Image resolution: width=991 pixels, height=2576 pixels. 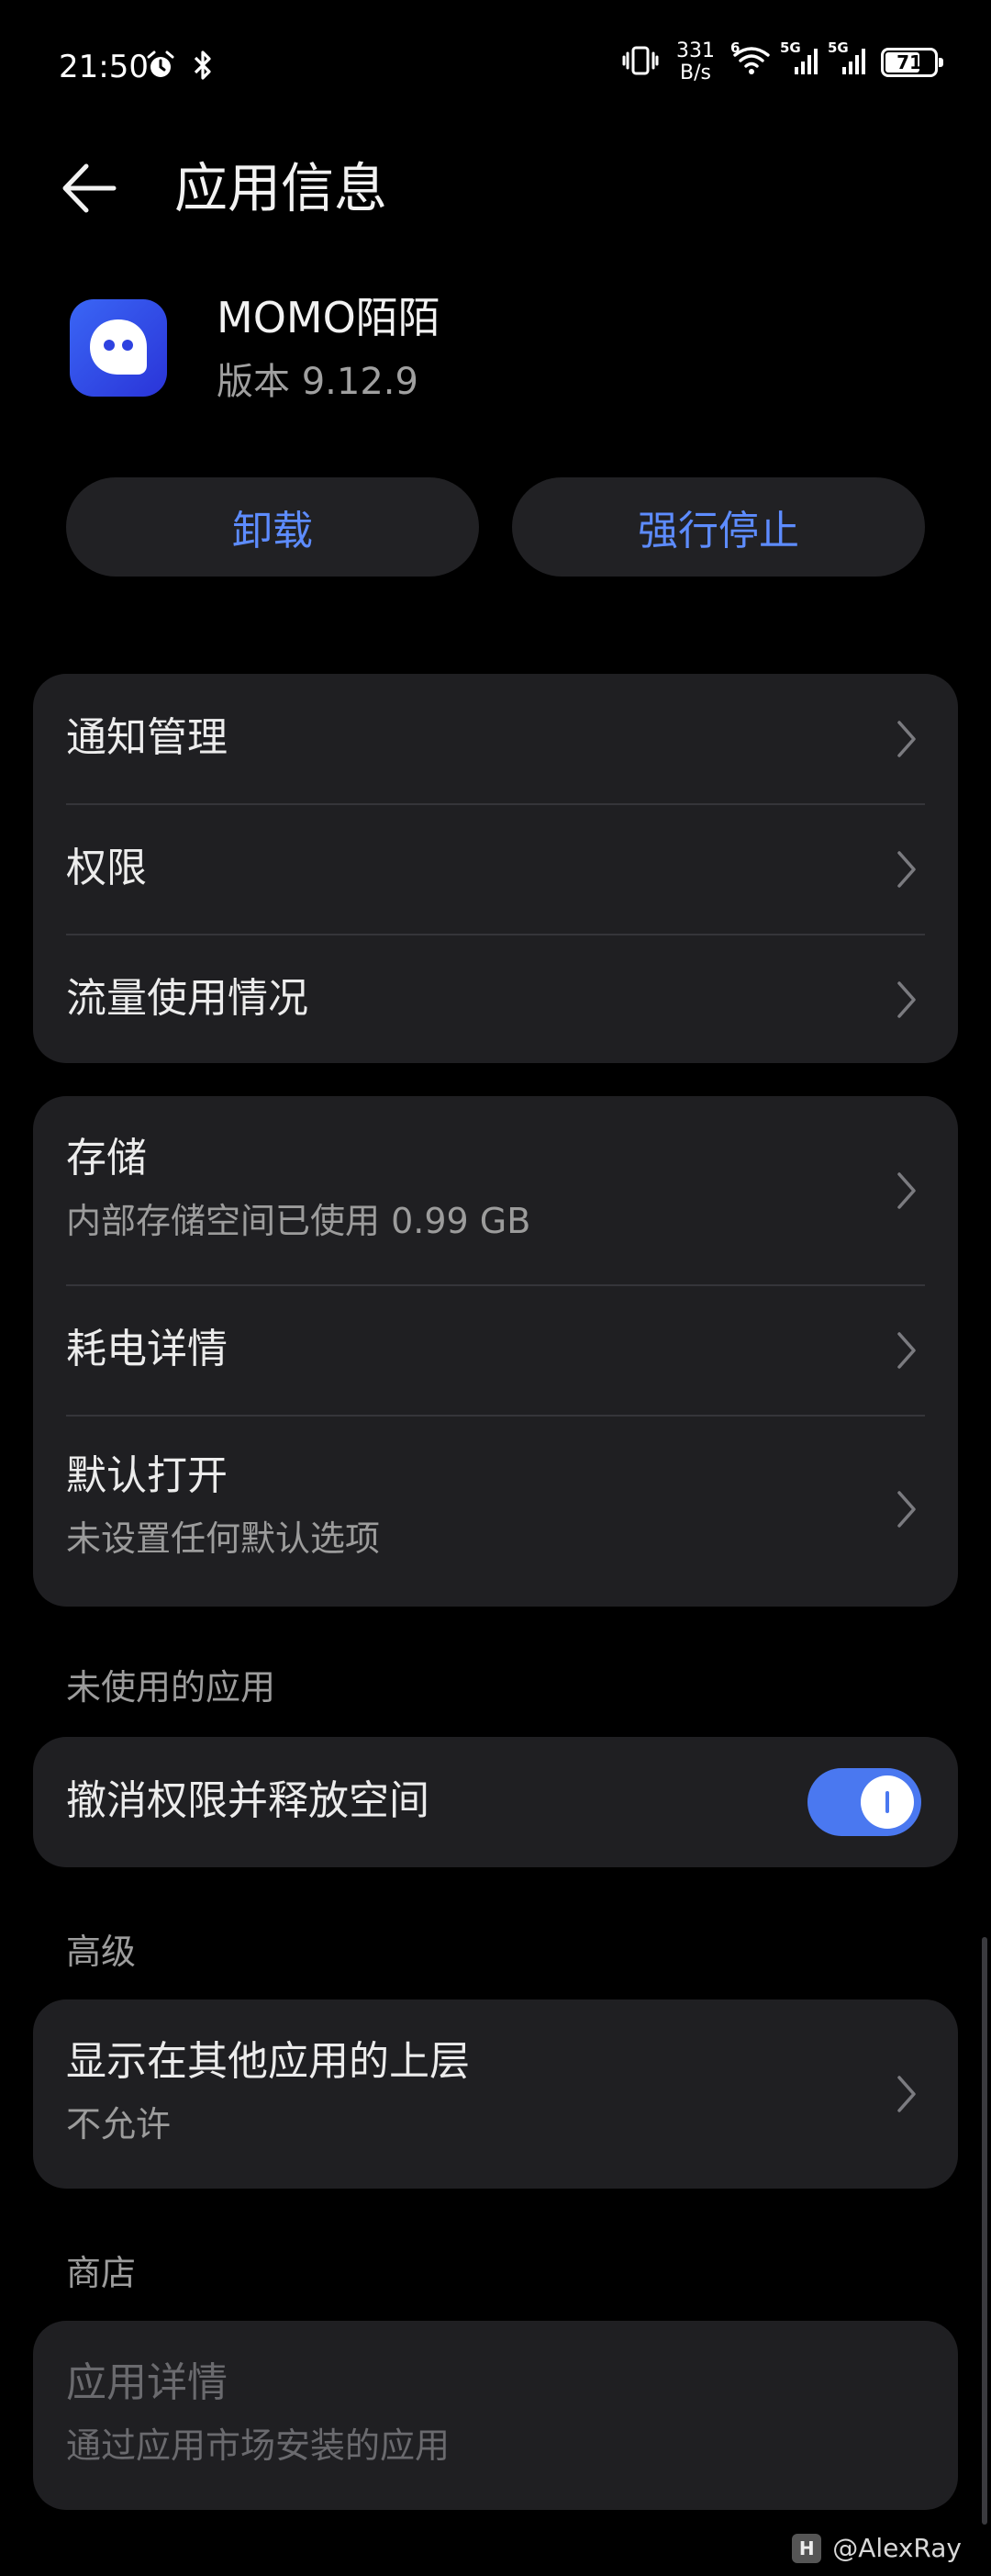 I want to click on notification-management-item: 通知管理, so click(x=495, y=739).